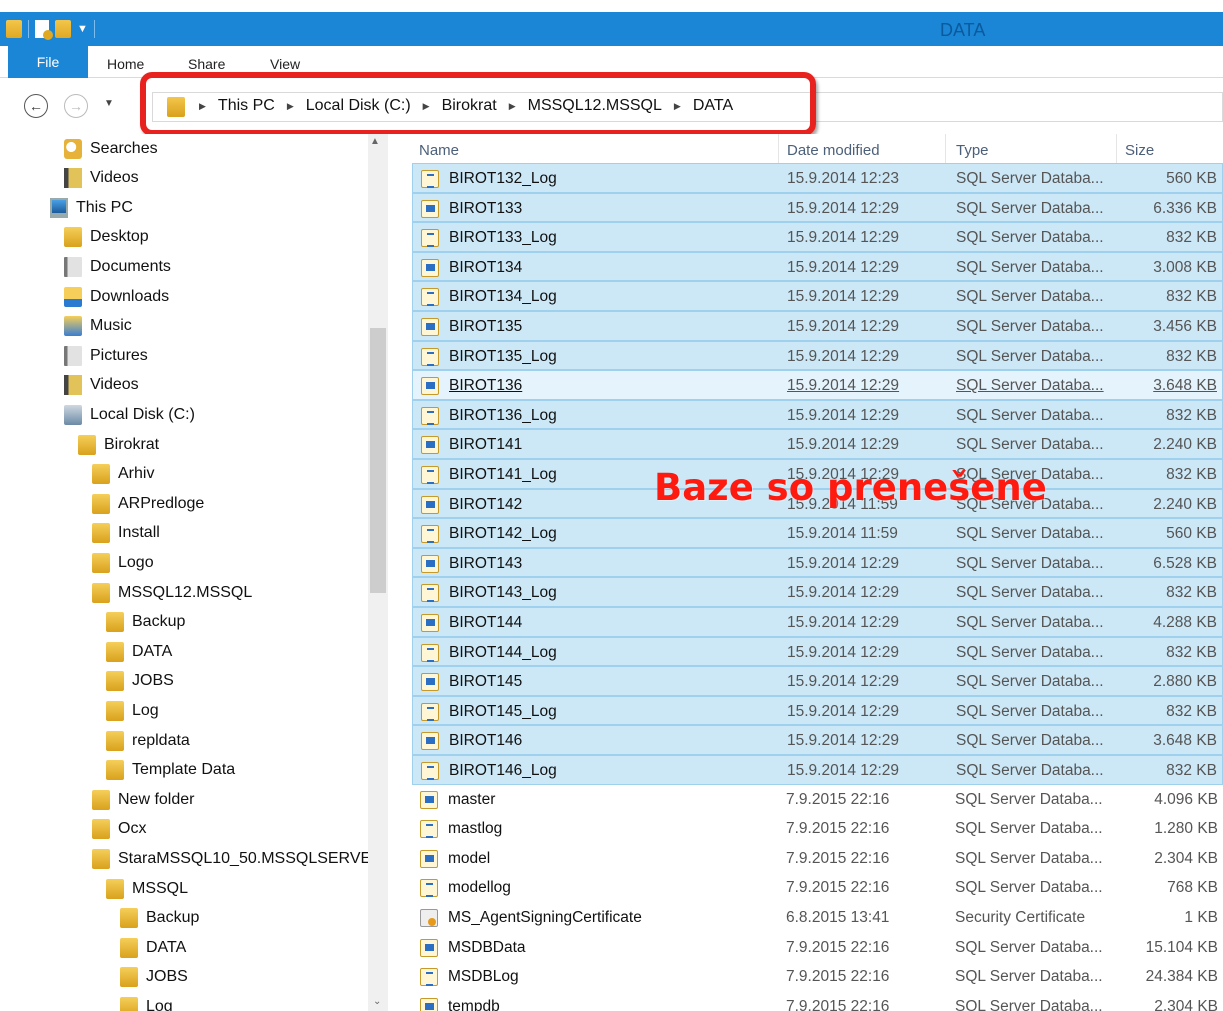  What do you see at coordinates (237, 858) in the screenshot?
I see `nav-tree-item: StaraMSSQL10_50.MSSQLSERVER` at bounding box center [237, 858].